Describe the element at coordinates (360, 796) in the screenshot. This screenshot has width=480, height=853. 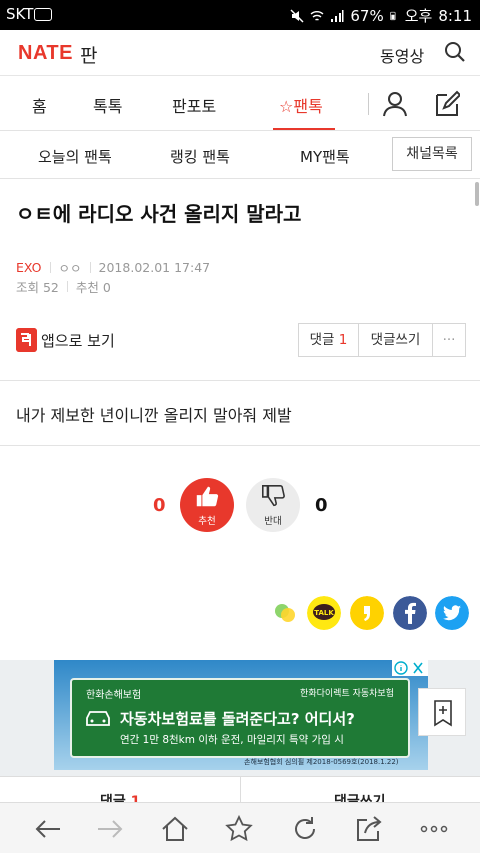
I see `write-comment-tab: 댓글쓰기` at that location.